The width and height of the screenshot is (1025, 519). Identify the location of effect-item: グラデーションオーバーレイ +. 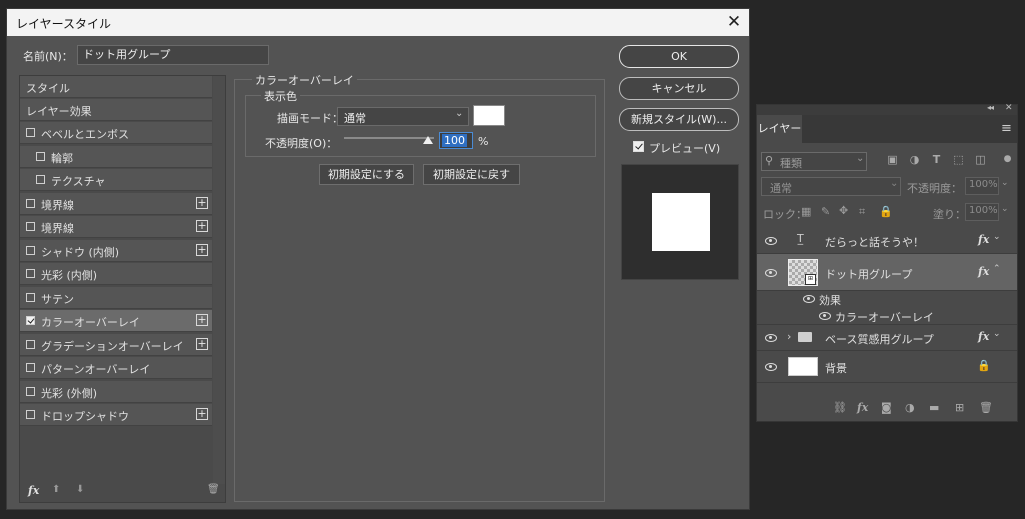
(116, 344).